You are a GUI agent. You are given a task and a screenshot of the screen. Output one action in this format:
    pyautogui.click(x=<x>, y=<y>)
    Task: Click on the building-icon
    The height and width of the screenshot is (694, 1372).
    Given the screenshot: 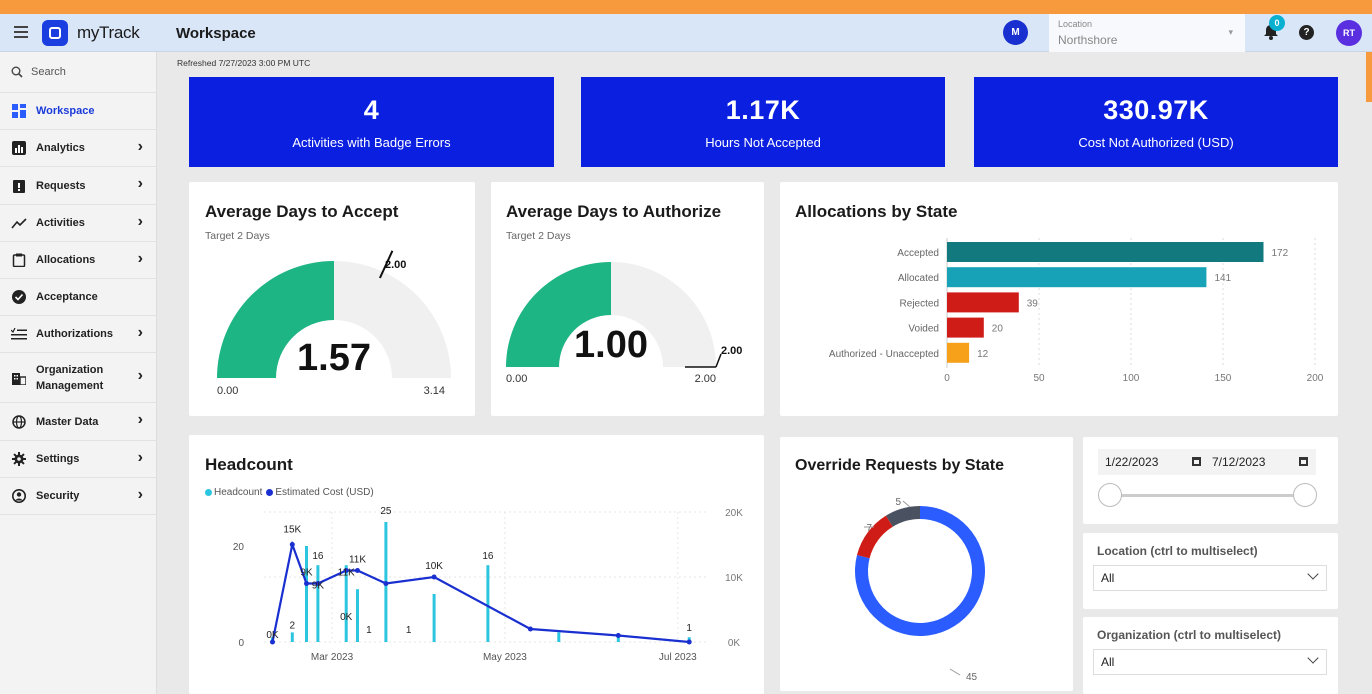 What is the action you would take?
    pyautogui.click(x=19, y=378)
    